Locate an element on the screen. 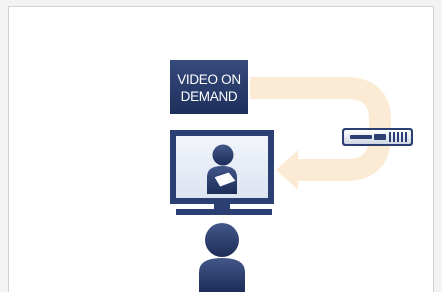 This screenshot has width=442, height=292. vod-label-line1: VIDEO ON is located at coordinates (209, 79).